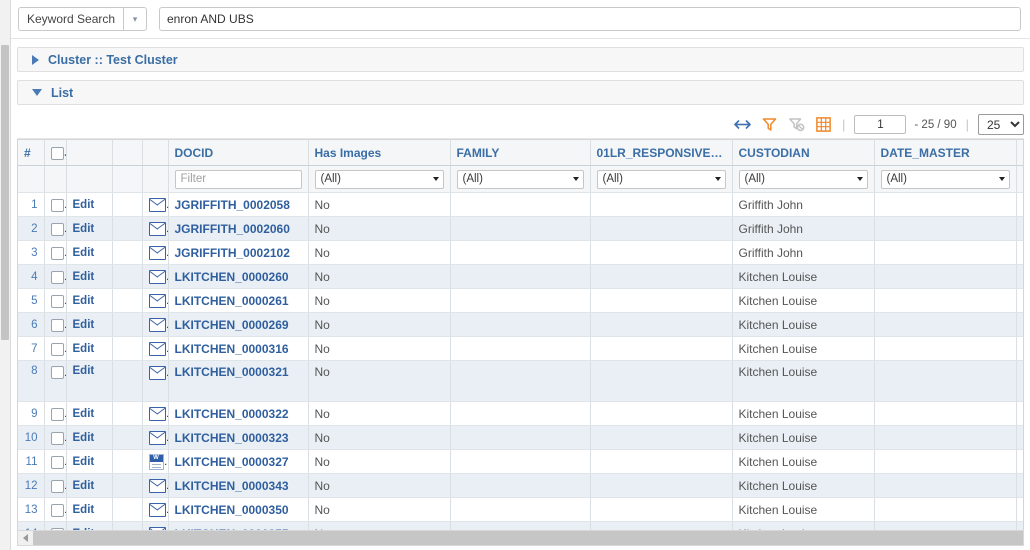 This screenshot has height=550, width=1030. I want to click on custodian-filter-select: (All), so click(803, 179).